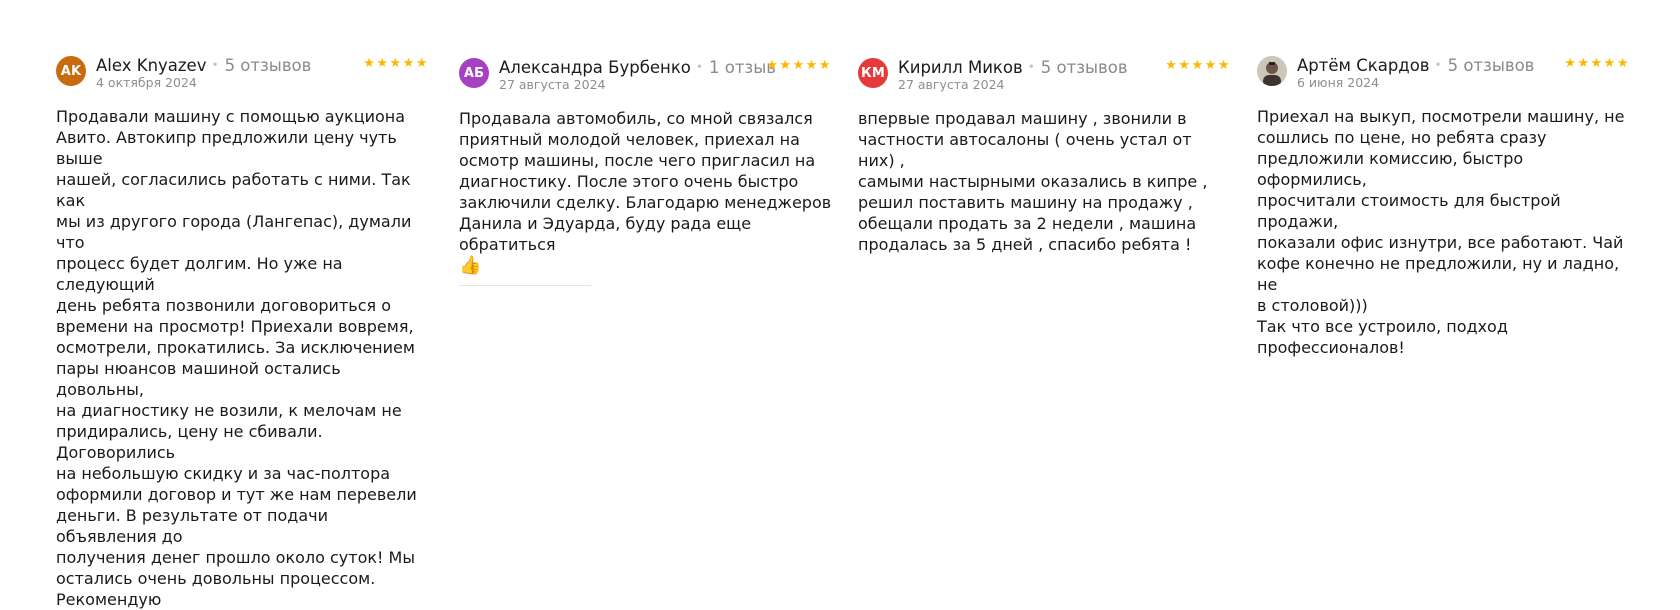 This screenshot has height=610, width=1680. What do you see at coordinates (595, 67) in the screenshot?
I see `author-name: Александра Бурбенко` at bounding box center [595, 67].